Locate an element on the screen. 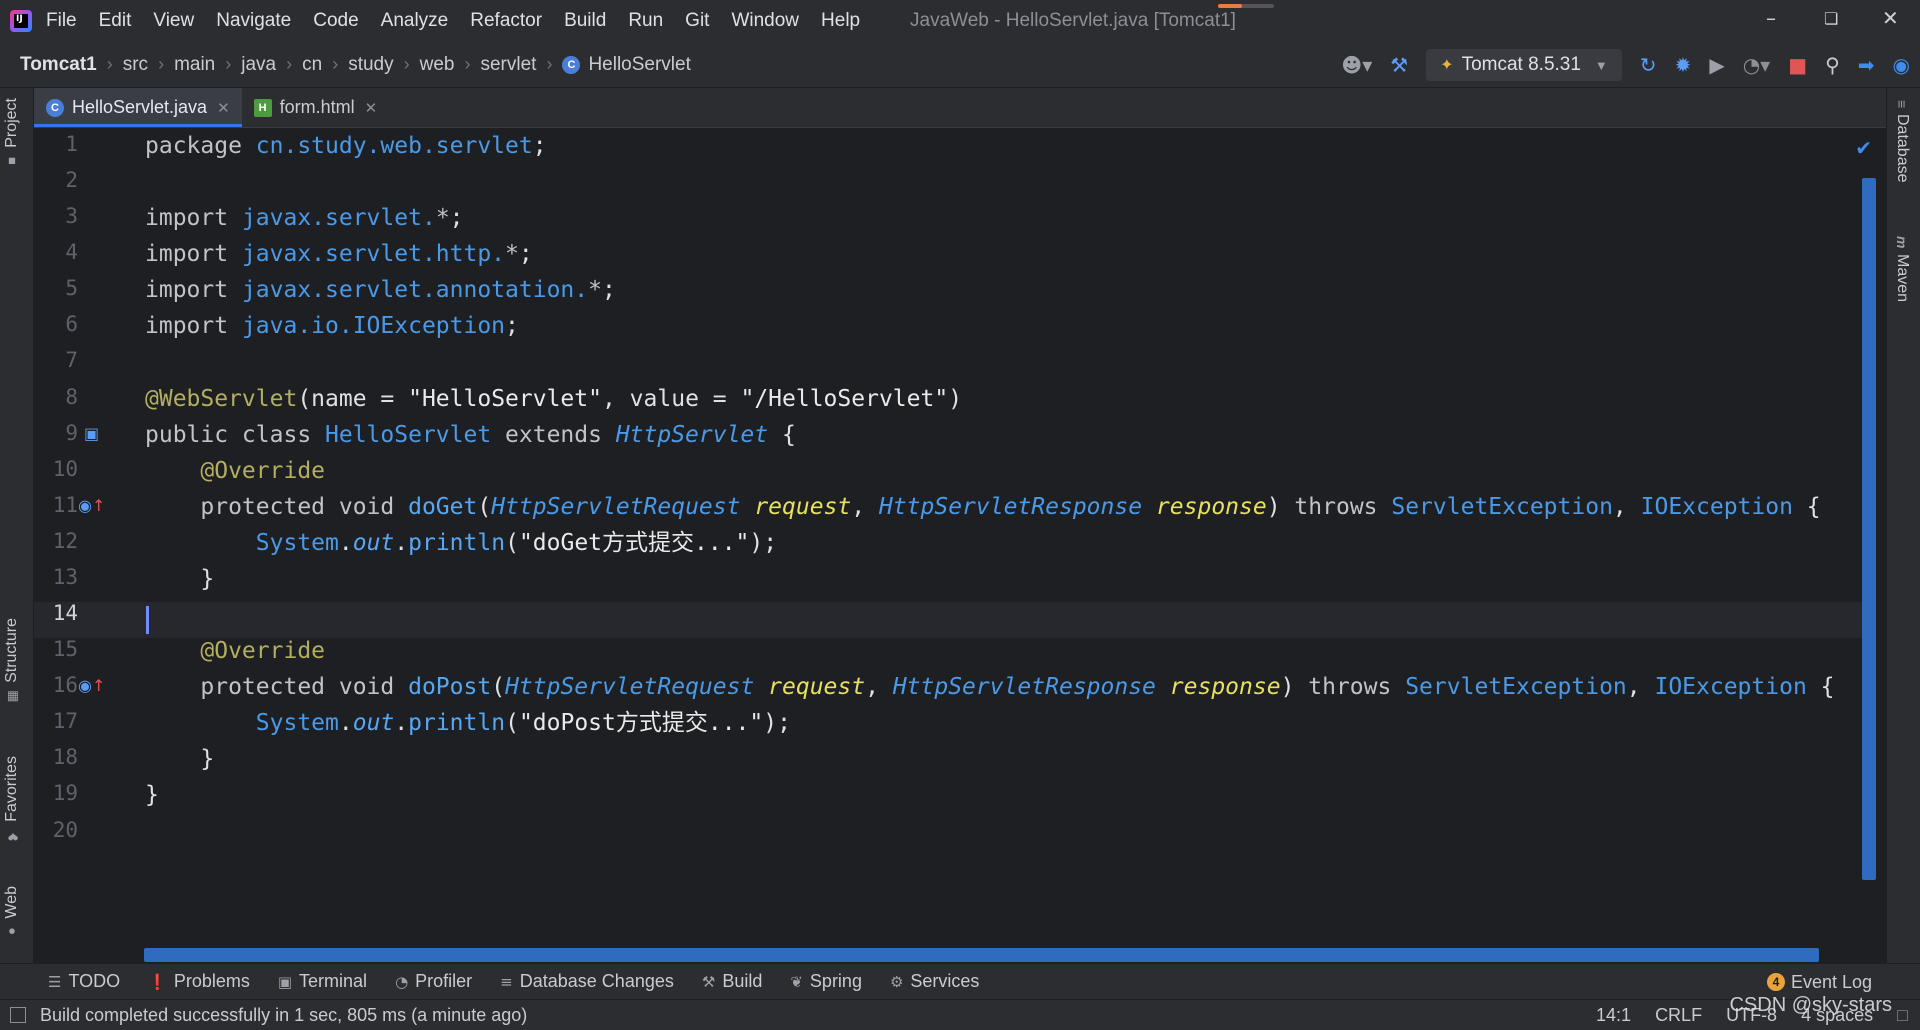  menu-run: Run is located at coordinates (645, 21).